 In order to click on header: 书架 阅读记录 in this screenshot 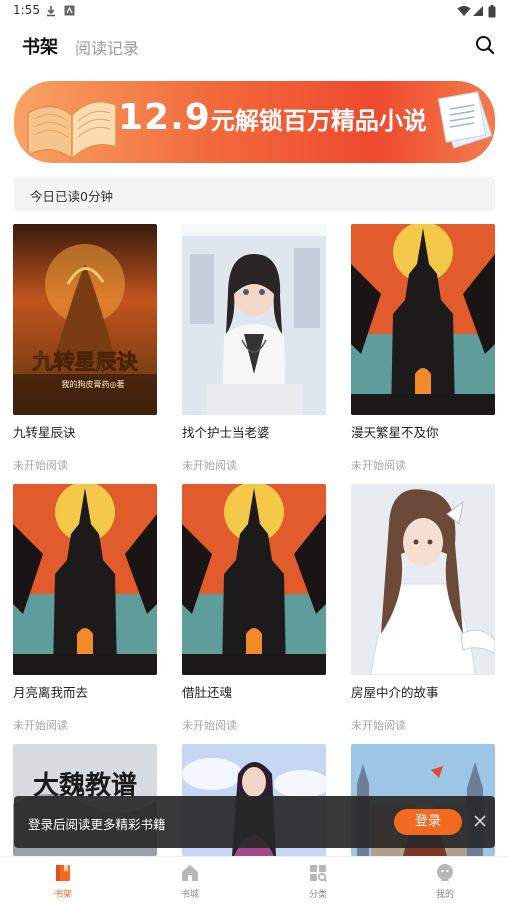, I will do `click(254, 45)`.